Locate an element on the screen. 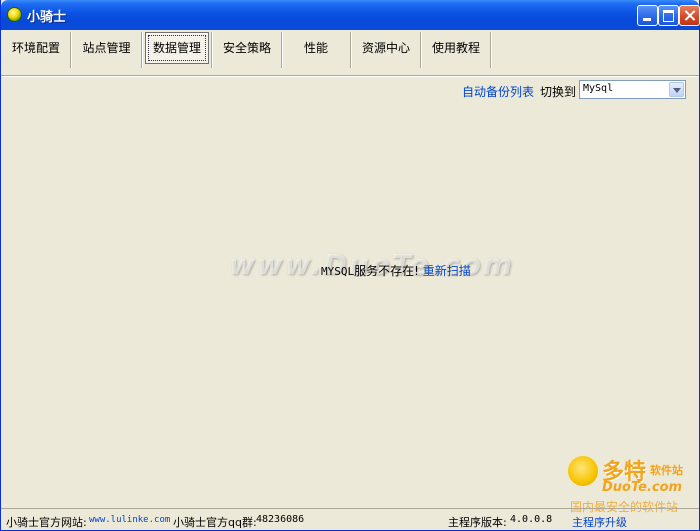  qq-group-label: 小骑士官方qq群: is located at coordinates (215, 522).